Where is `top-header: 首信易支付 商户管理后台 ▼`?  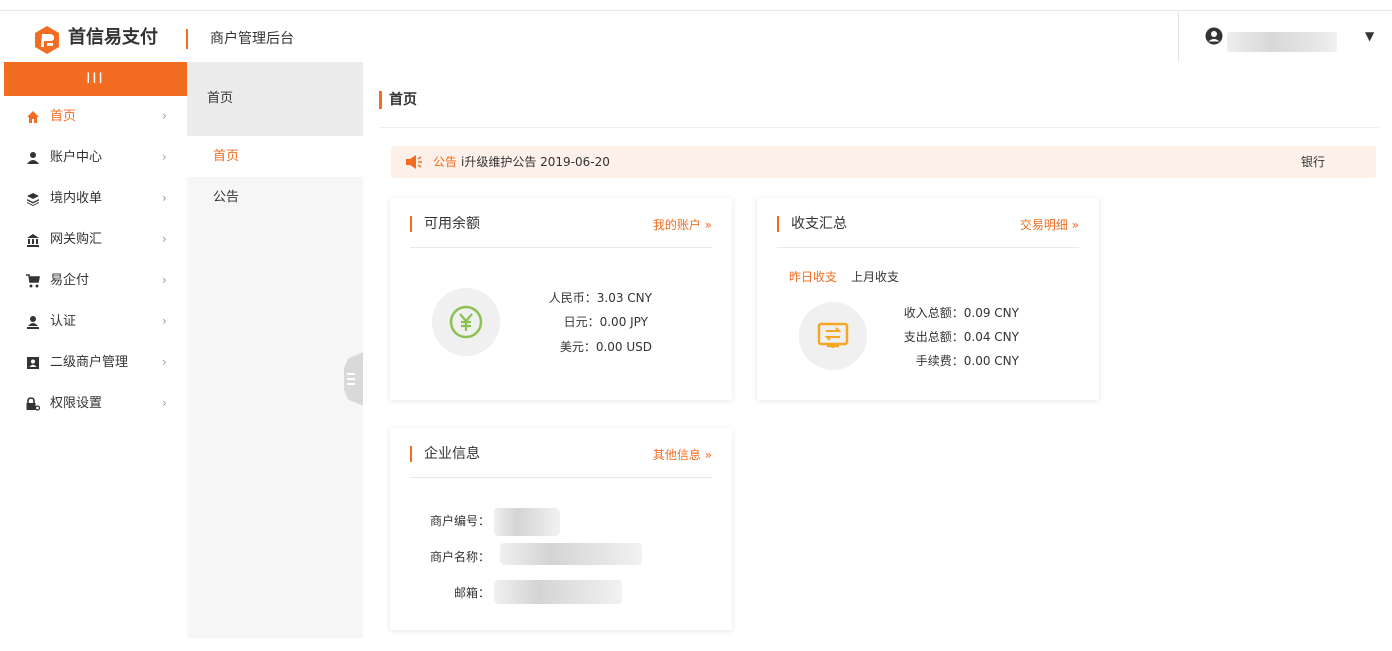
top-header: 首信易支付 商户管理后台 ▼ is located at coordinates (696, 36).